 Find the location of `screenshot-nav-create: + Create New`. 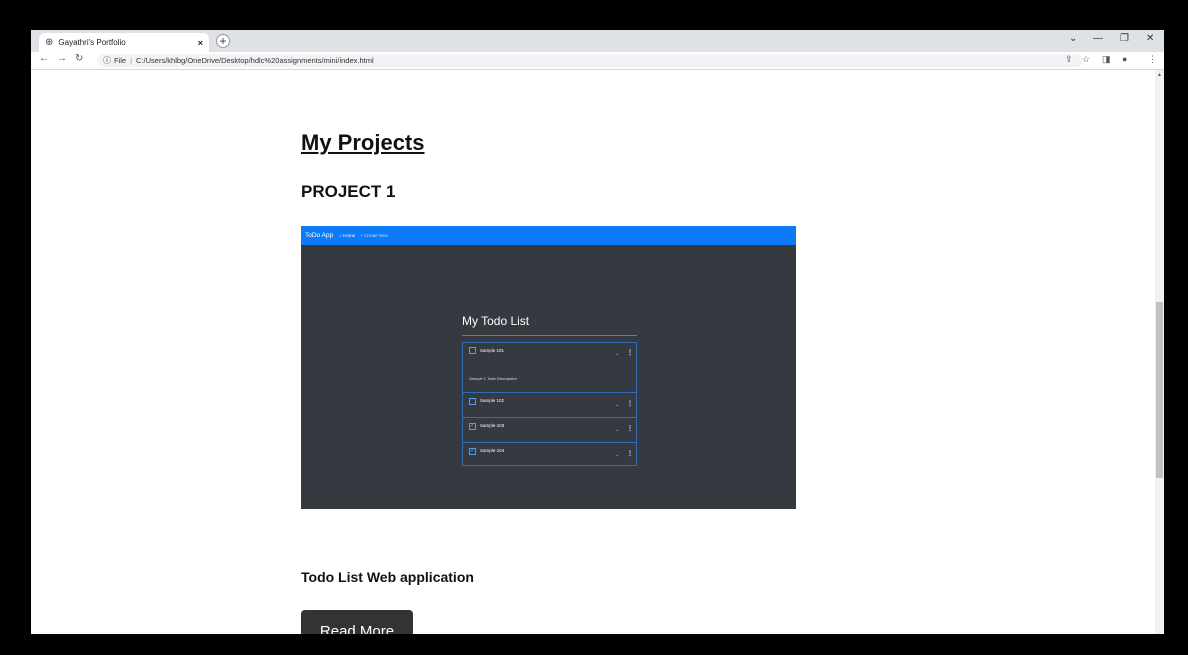

screenshot-nav-create: + Create New is located at coordinates (374, 235).